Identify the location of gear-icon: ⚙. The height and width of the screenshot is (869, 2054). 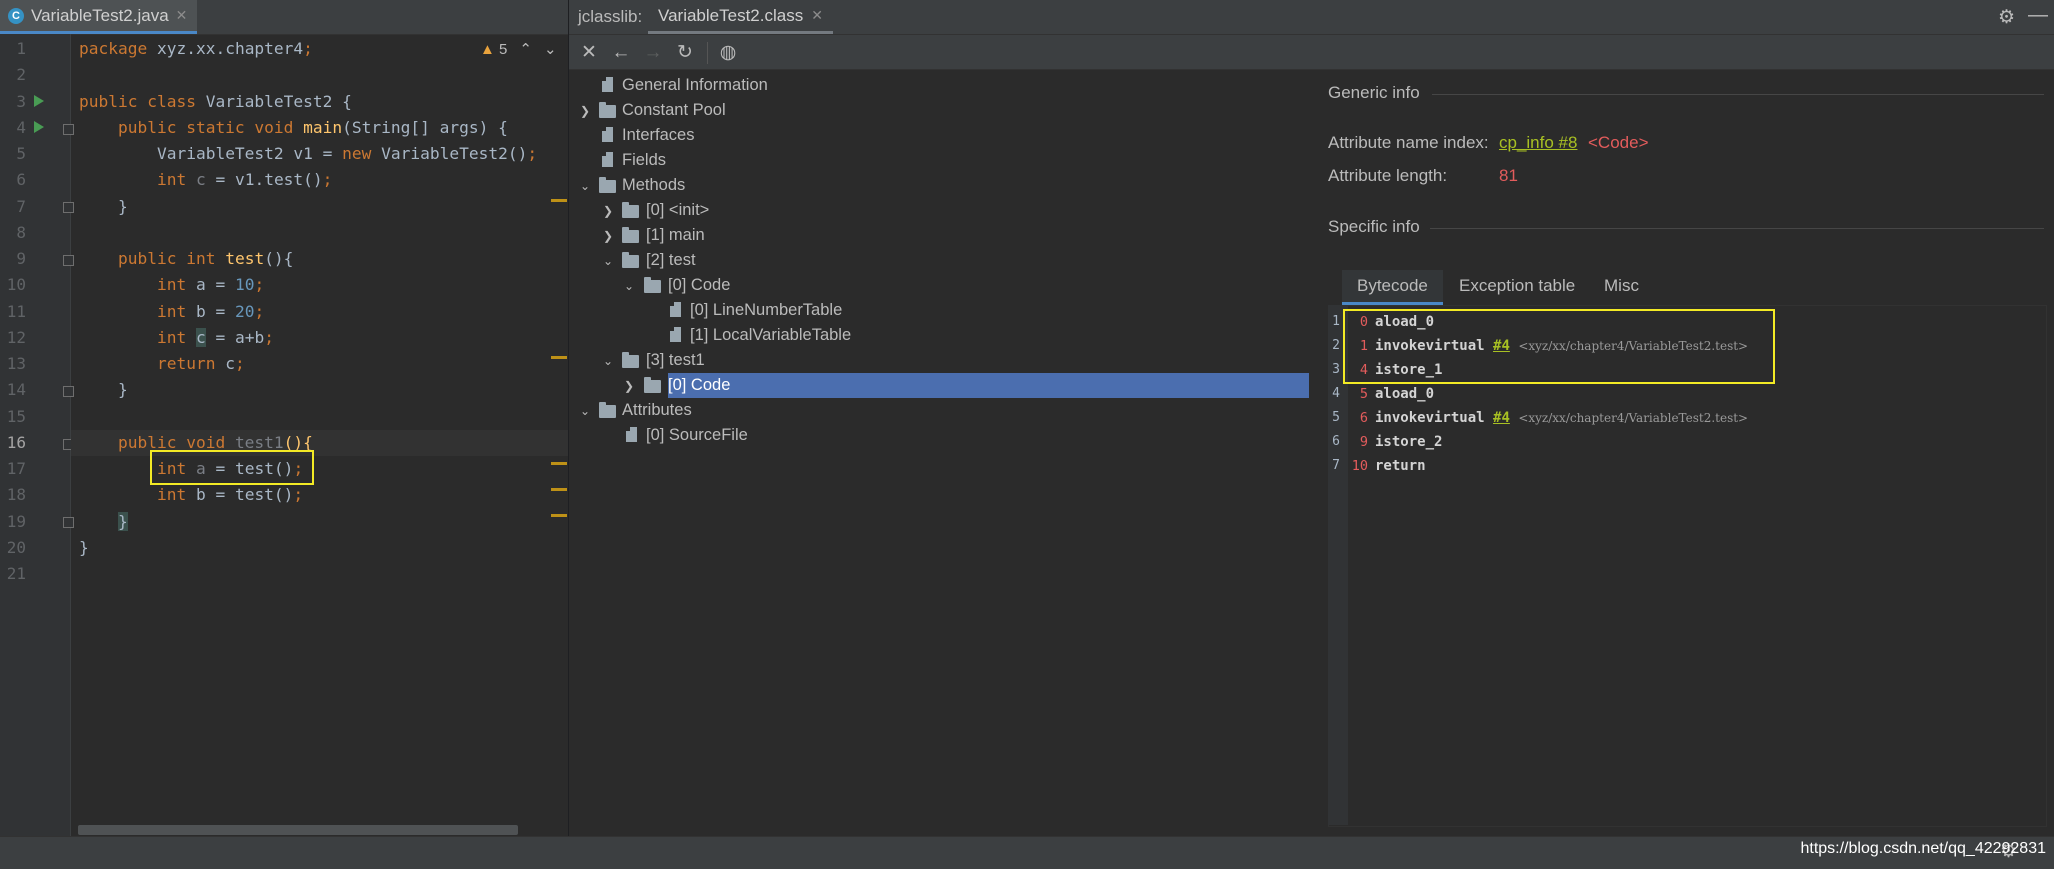
(2006, 17).